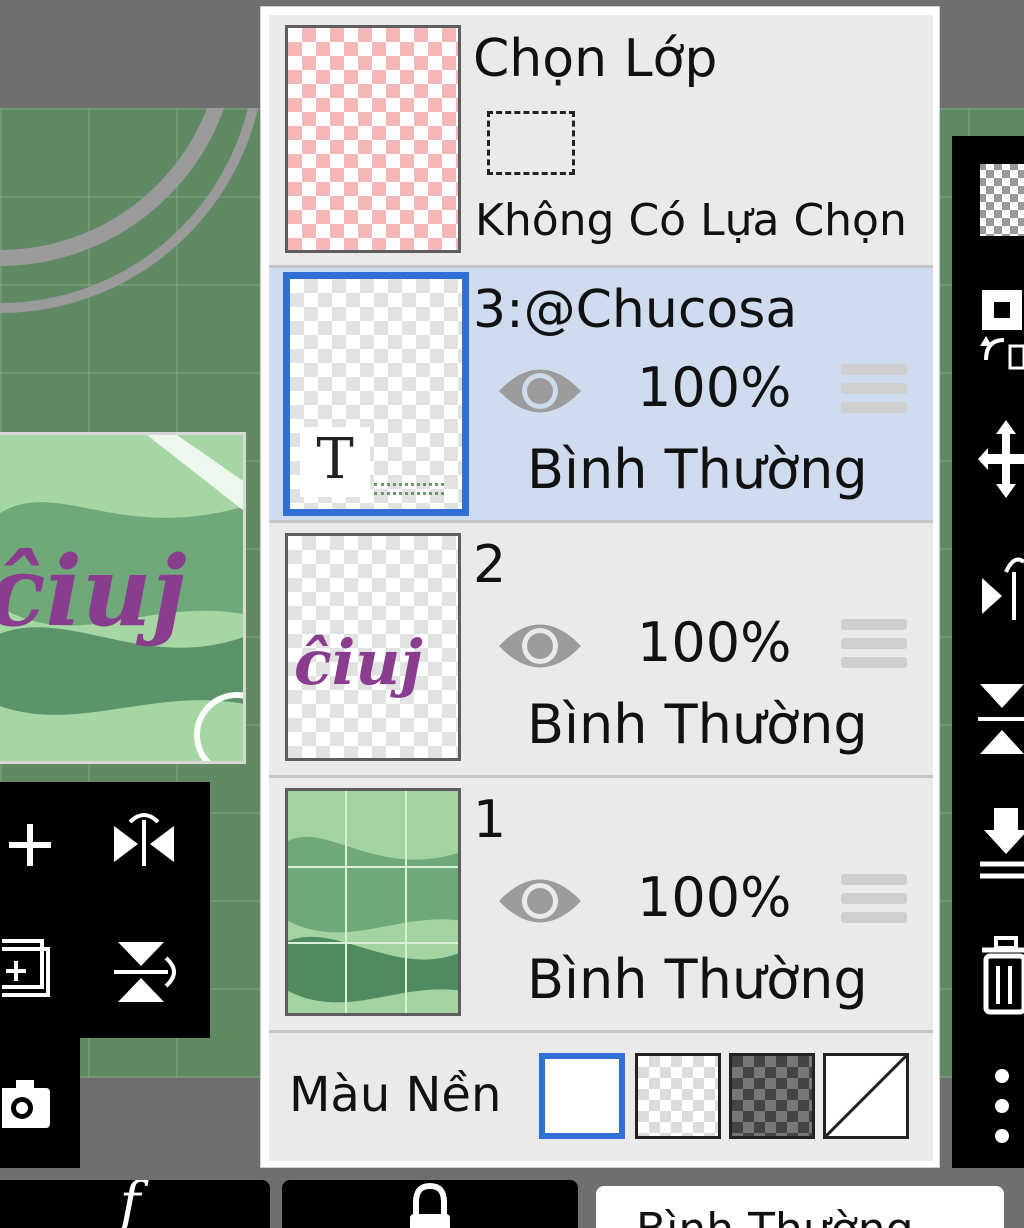  What do you see at coordinates (800, 1207) in the screenshot?
I see `blend-mode-button: Bình Thường` at bounding box center [800, 1207].